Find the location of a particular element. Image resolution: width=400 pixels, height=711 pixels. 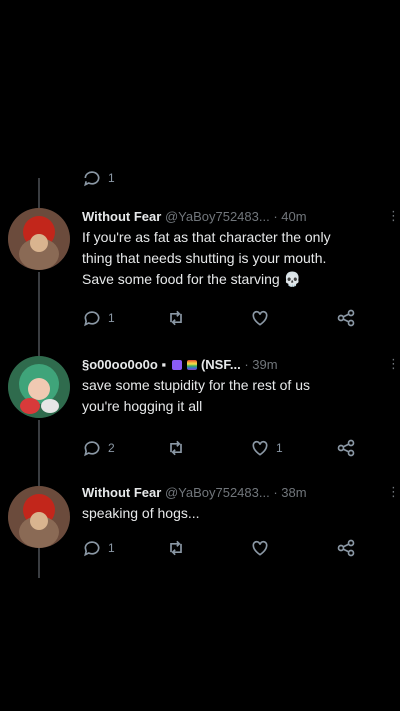

tweet-text-line: Save some food for the starving is located at coordinates (181, 279).